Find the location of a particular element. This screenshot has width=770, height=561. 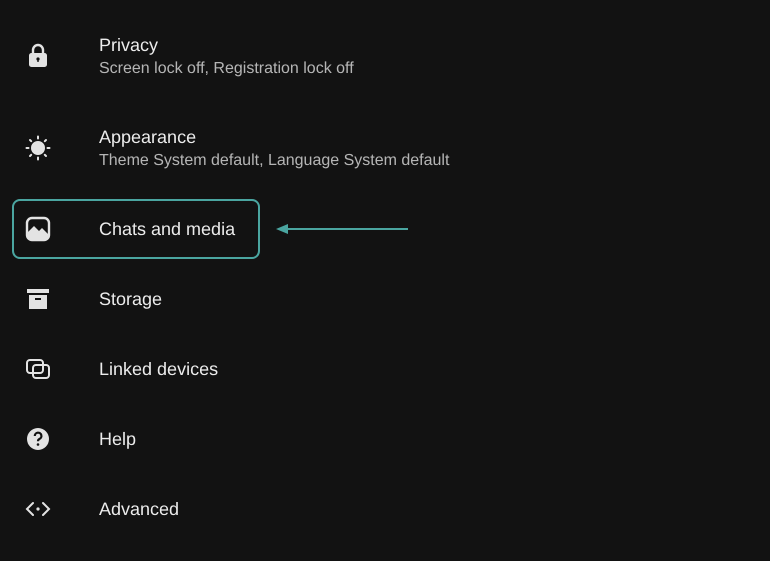

settings-item: Advanced is located at coordinates (136, 509).